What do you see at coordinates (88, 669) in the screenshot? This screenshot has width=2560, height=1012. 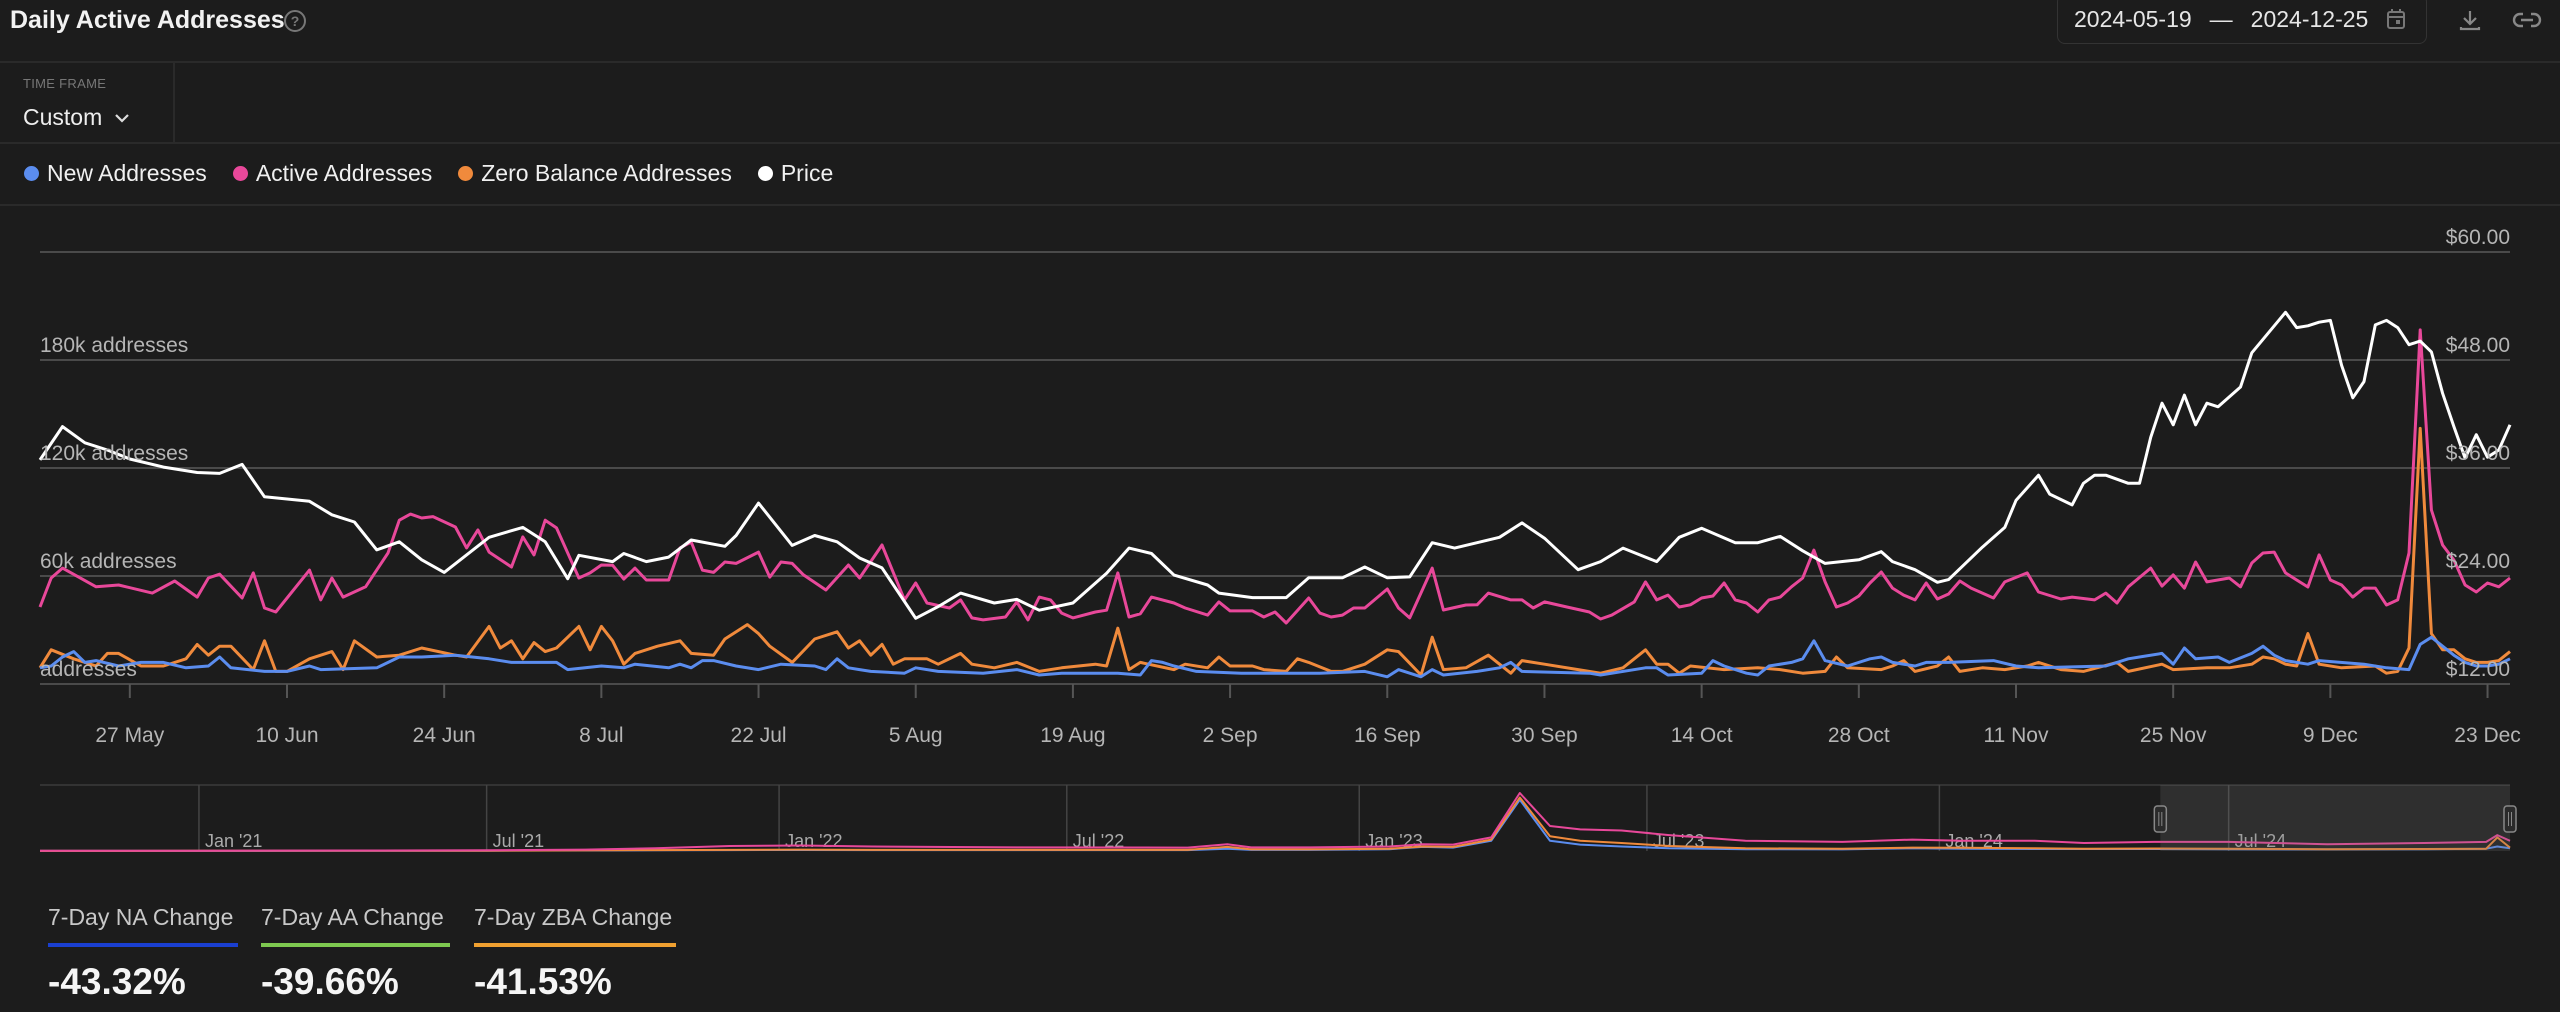 I see `y-left-tick-label: addresses` at bounding box center [88, 669].